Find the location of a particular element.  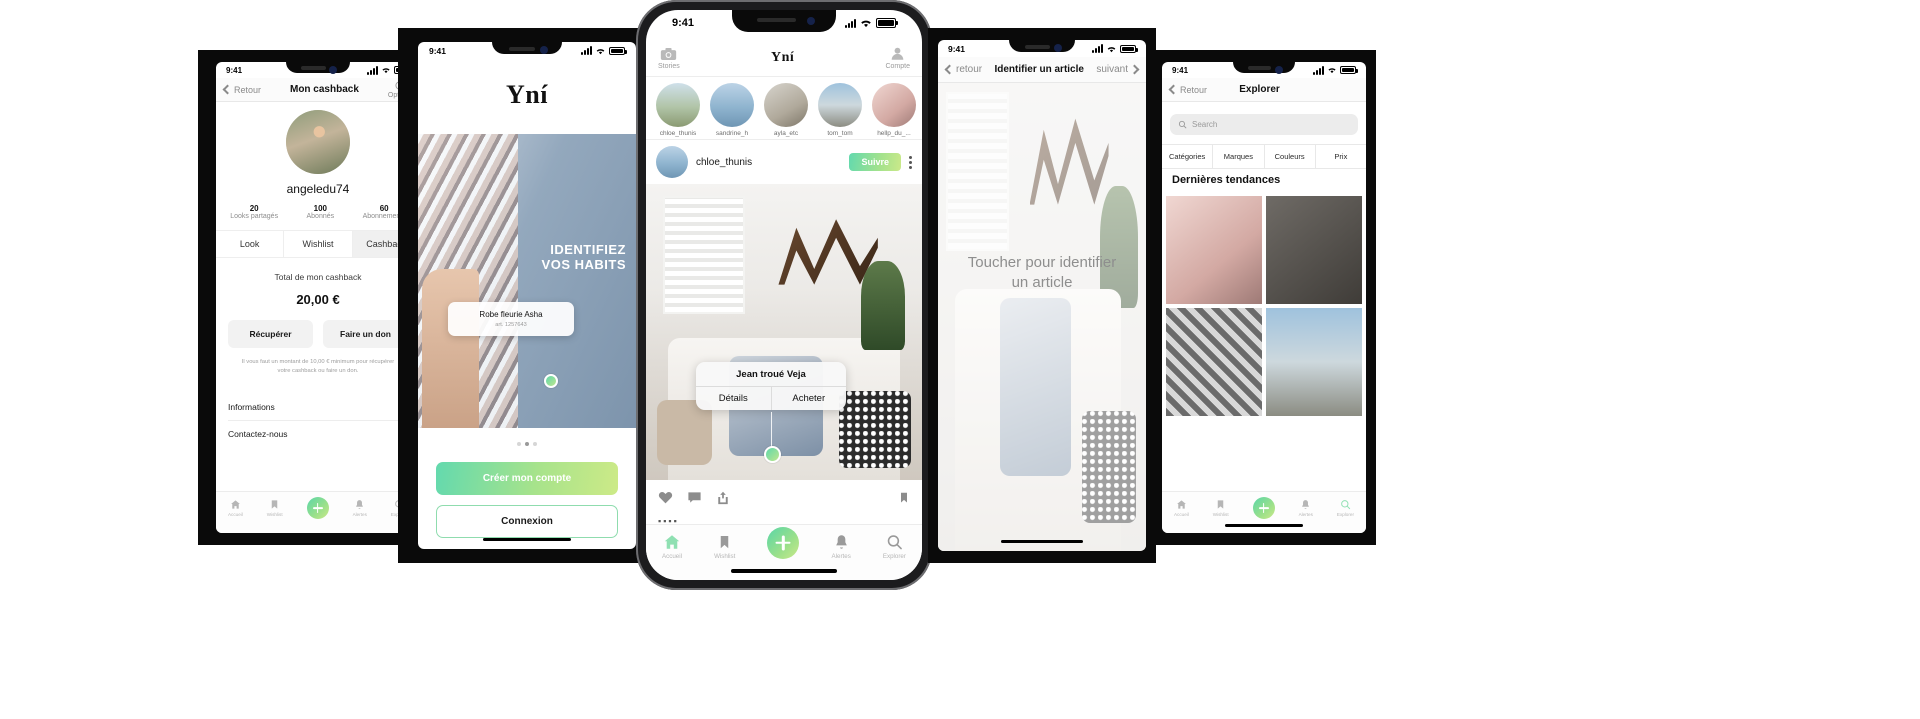

carousel-pager is located at coordinates (527, 444).